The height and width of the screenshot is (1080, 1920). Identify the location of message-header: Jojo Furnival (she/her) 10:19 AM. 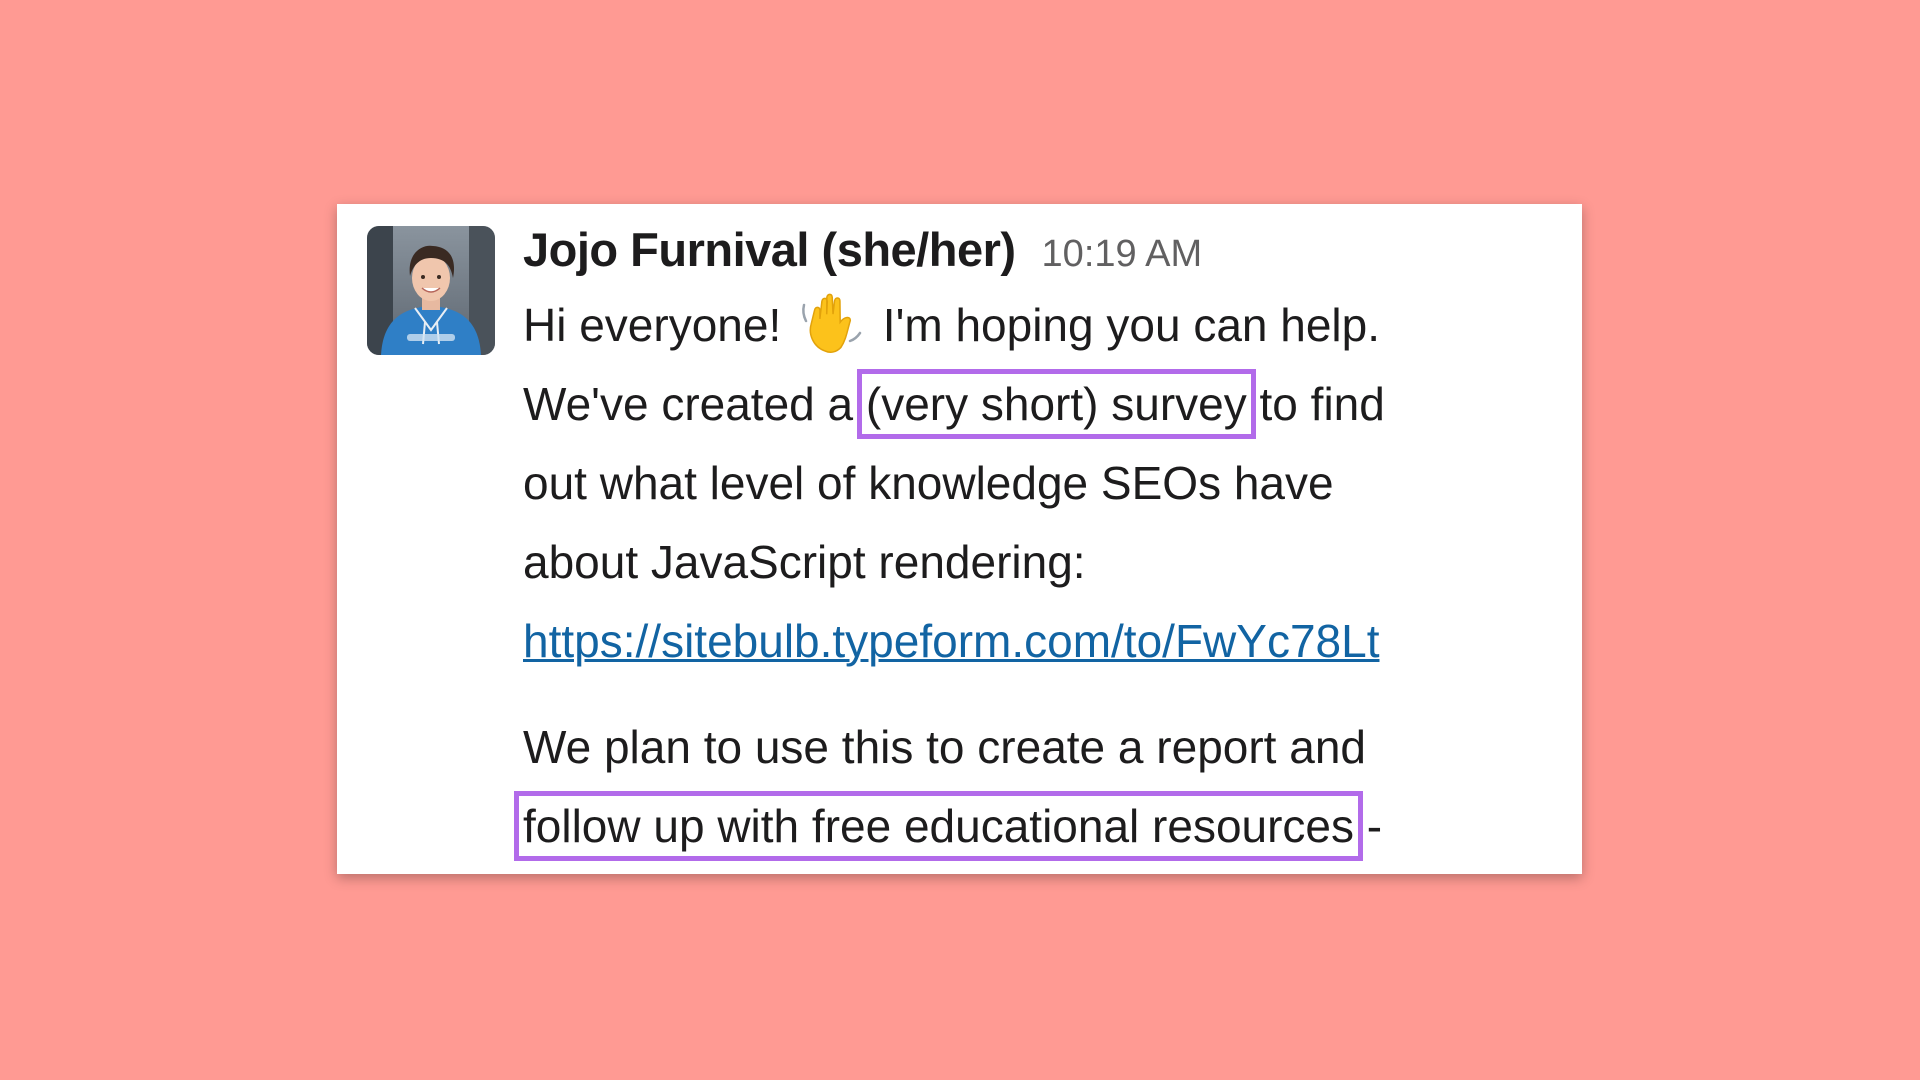
(1043, 254).